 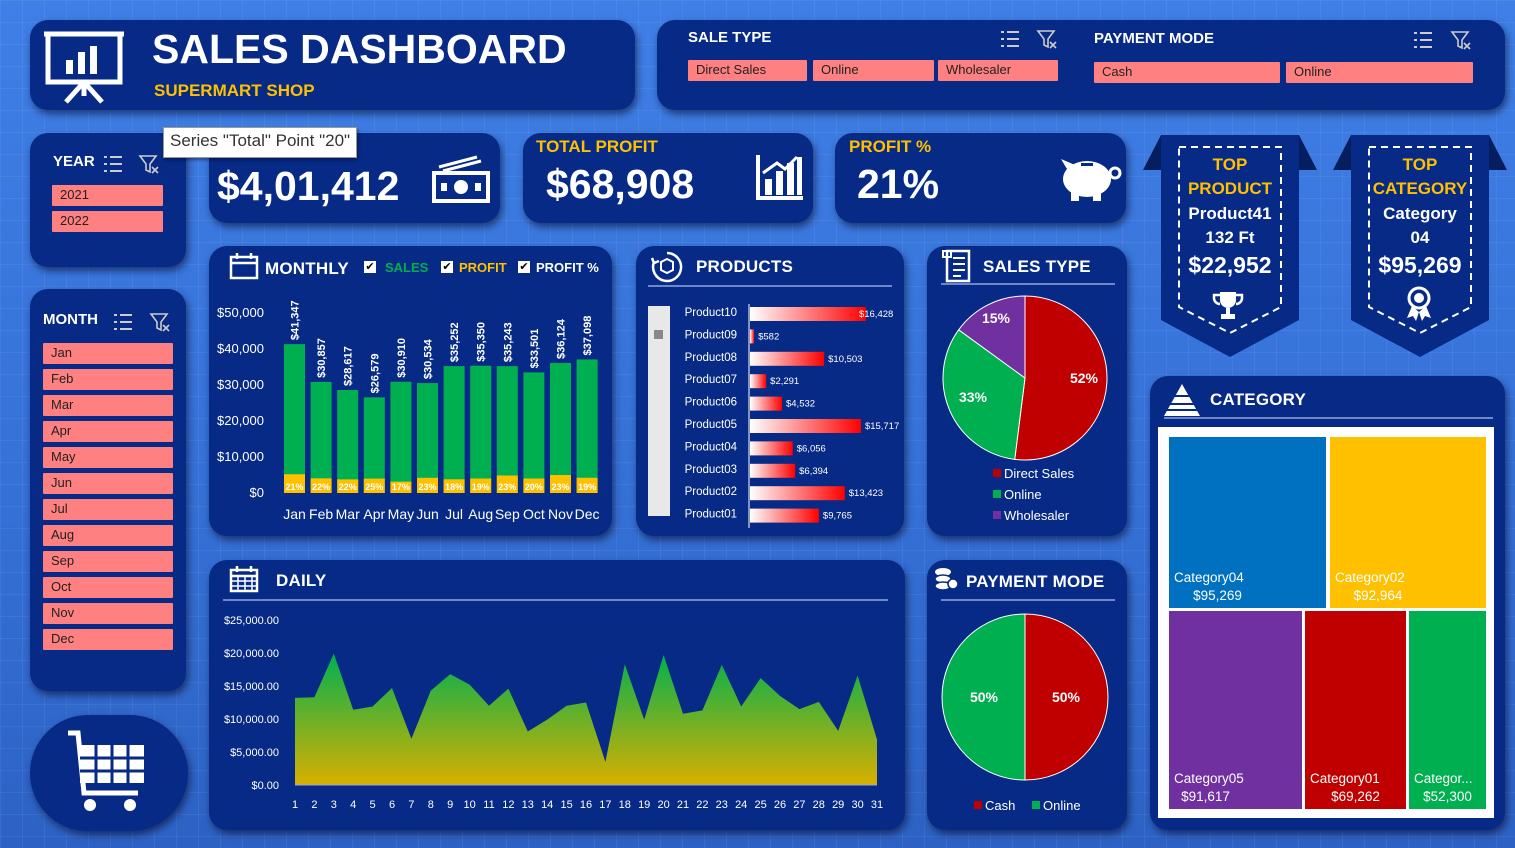 I want to click on sales-value-label: $41,347, so click(x=296, y=320).